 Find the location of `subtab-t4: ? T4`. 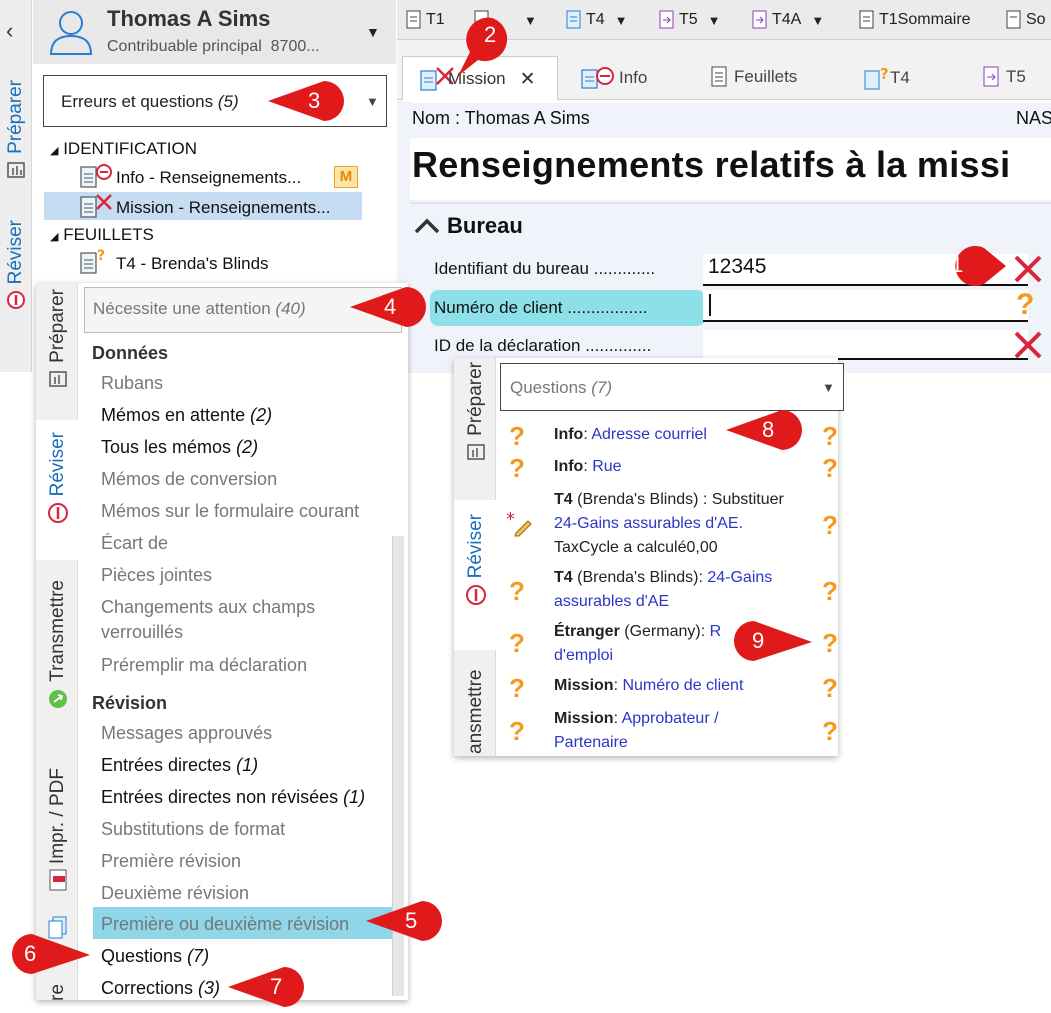

subtab-t4: ? T4 is located at coordinates (887, 78).